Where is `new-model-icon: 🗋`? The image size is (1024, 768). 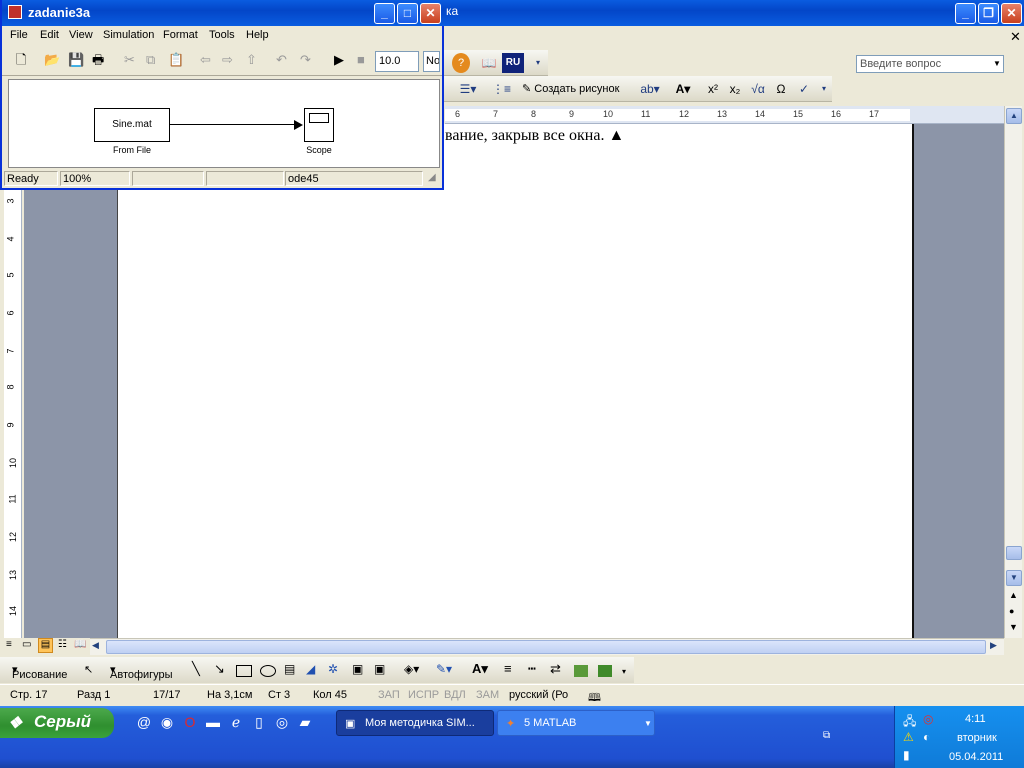
new-model-icon: 🗋 is located at coordinates (21, 60).